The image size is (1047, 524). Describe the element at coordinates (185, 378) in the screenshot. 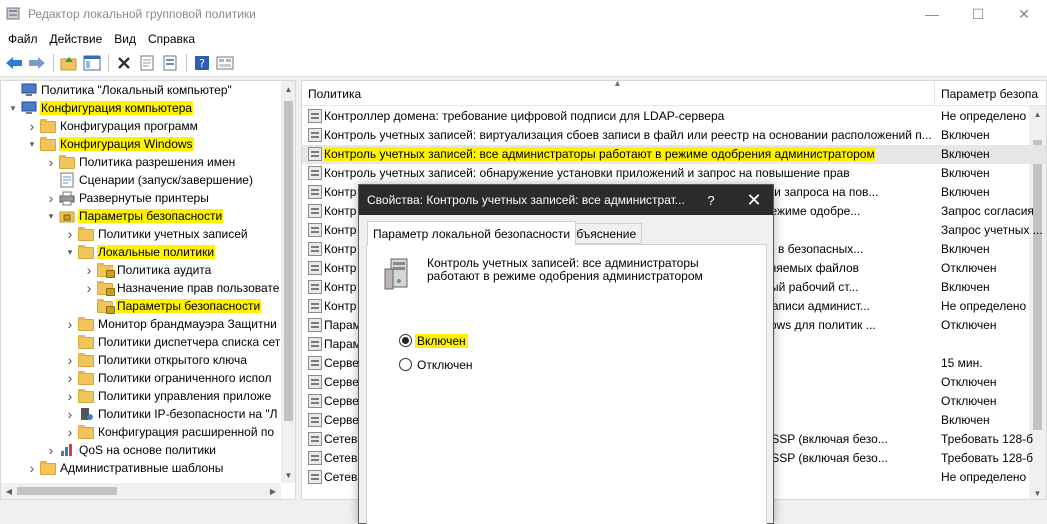

I see `tree-item-label: Политики ограниченного испол` at that location.